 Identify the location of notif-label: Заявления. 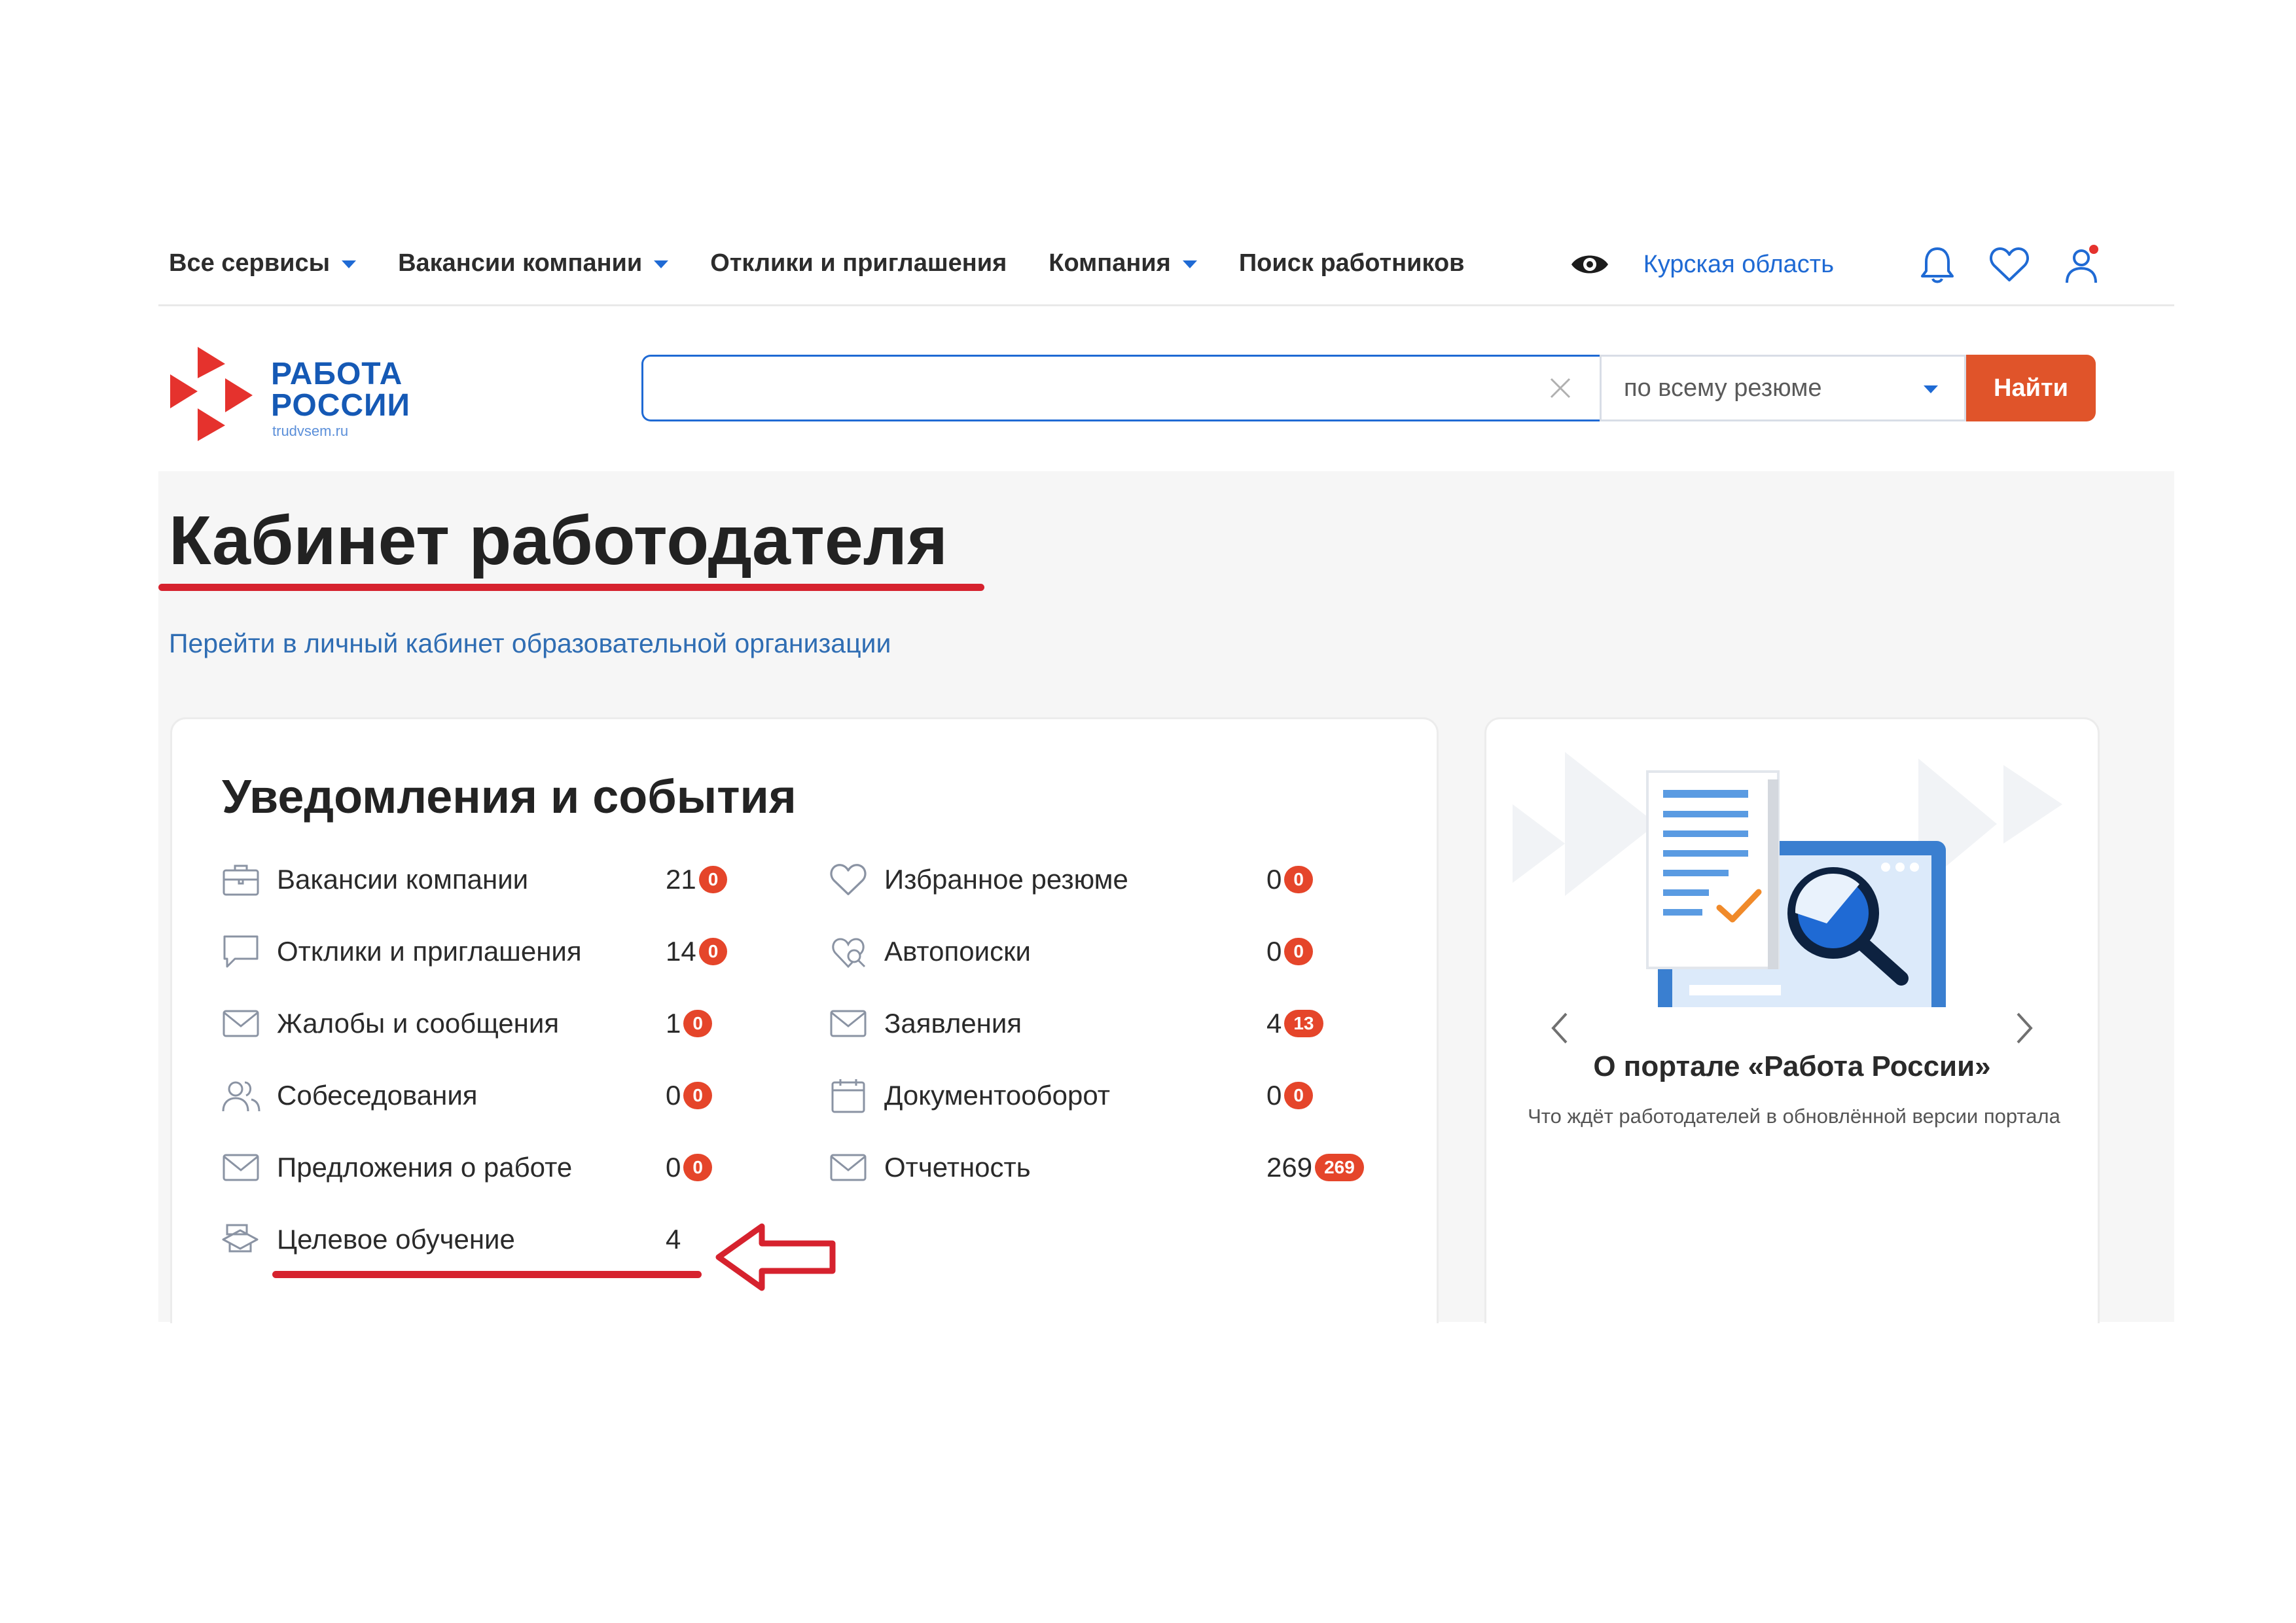
(953, 1023).